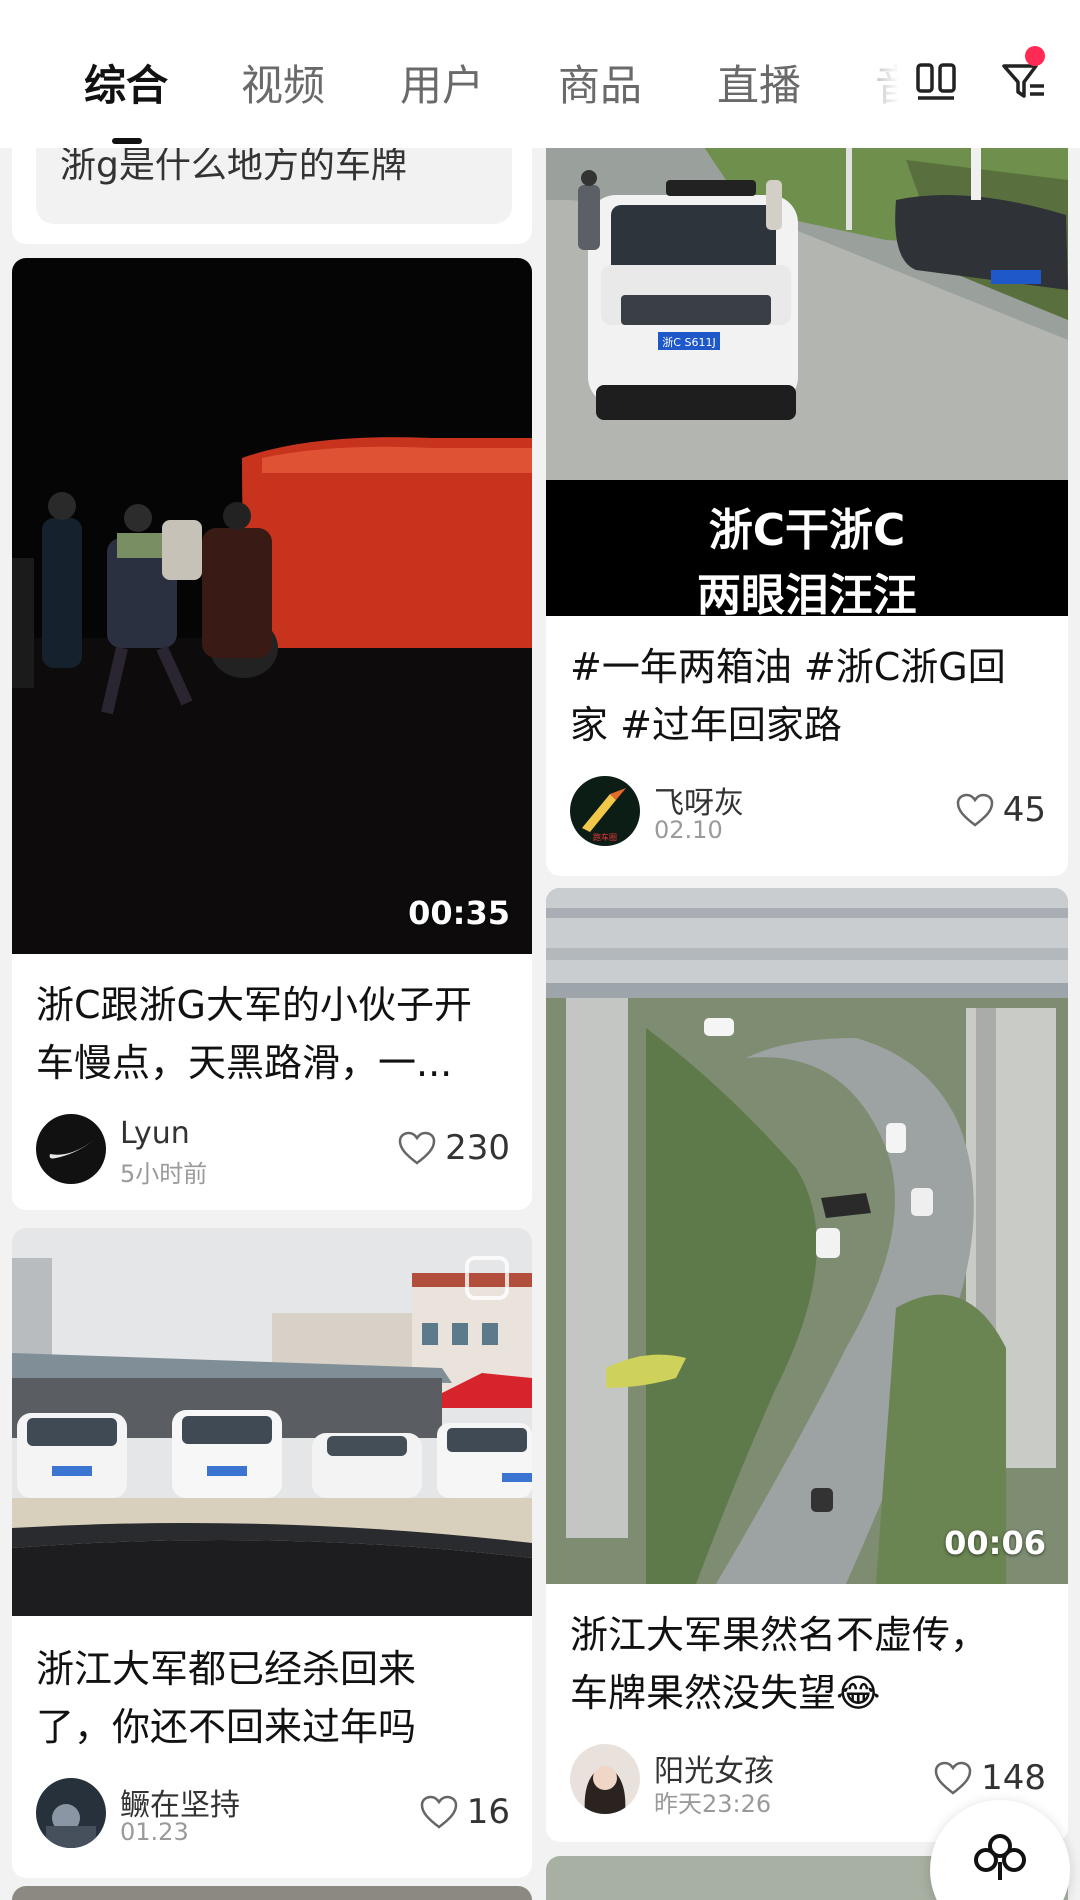  Describe the element at coordinates (936, 82) in the screenshot. I see `grid-view-icon` at that location.